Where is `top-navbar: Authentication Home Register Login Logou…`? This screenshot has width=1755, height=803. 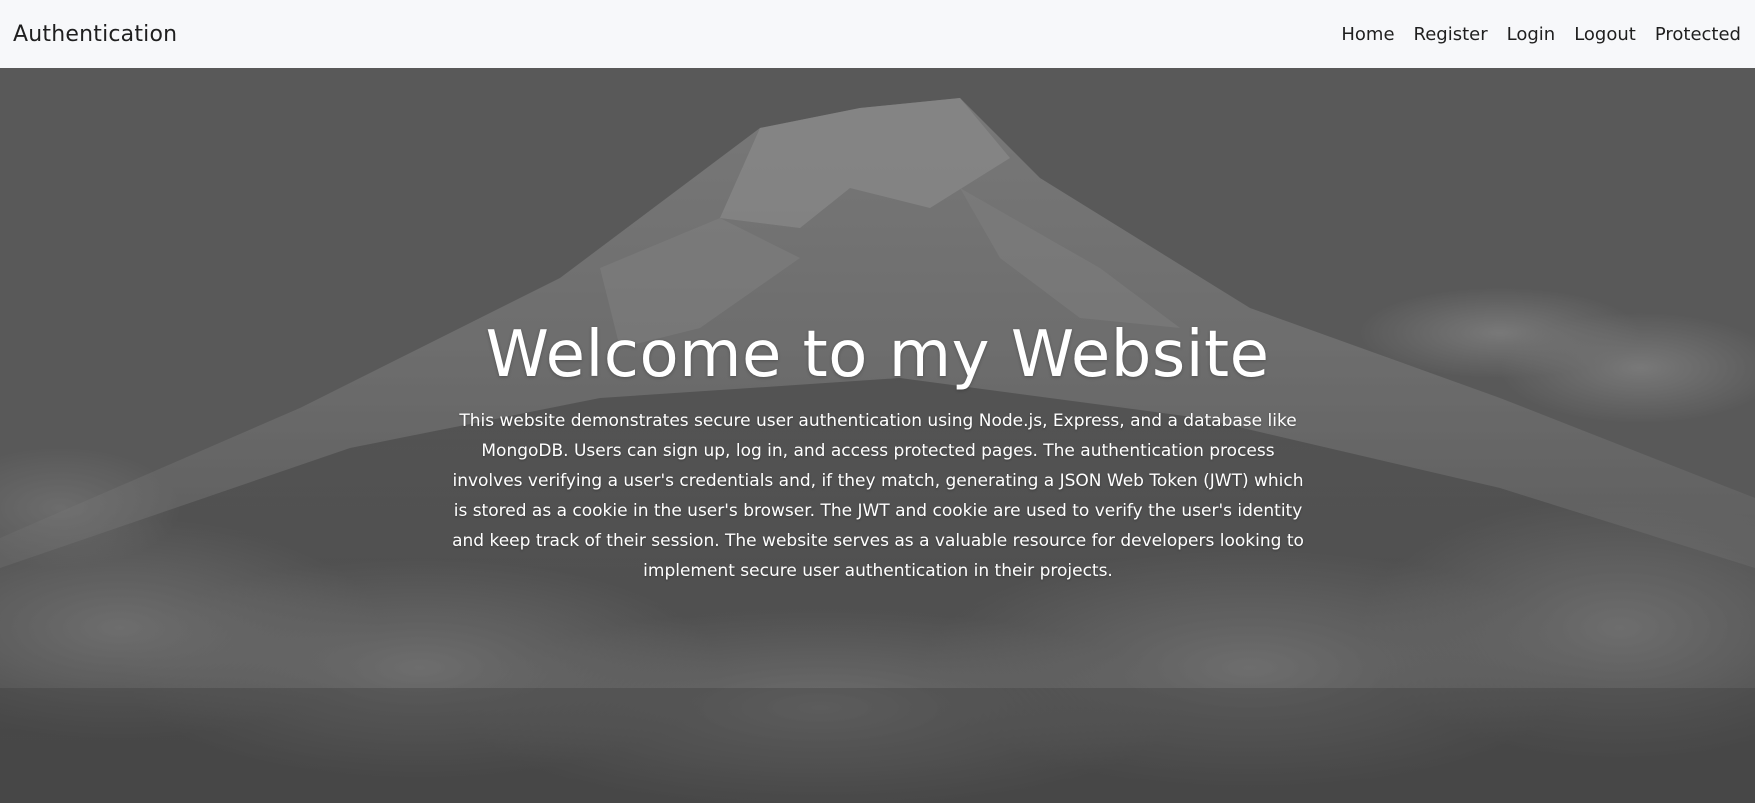 top-navbar: Authentication Home Register Login Logou… is located at coordinates (877, 34).